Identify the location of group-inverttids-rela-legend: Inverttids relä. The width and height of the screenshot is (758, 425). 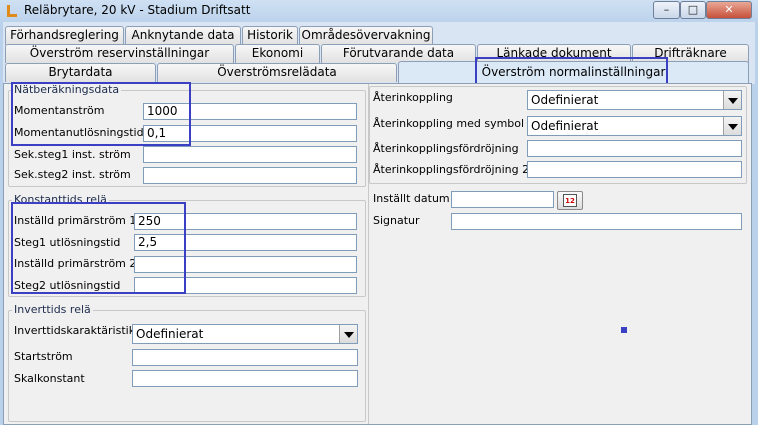
(52, 309).